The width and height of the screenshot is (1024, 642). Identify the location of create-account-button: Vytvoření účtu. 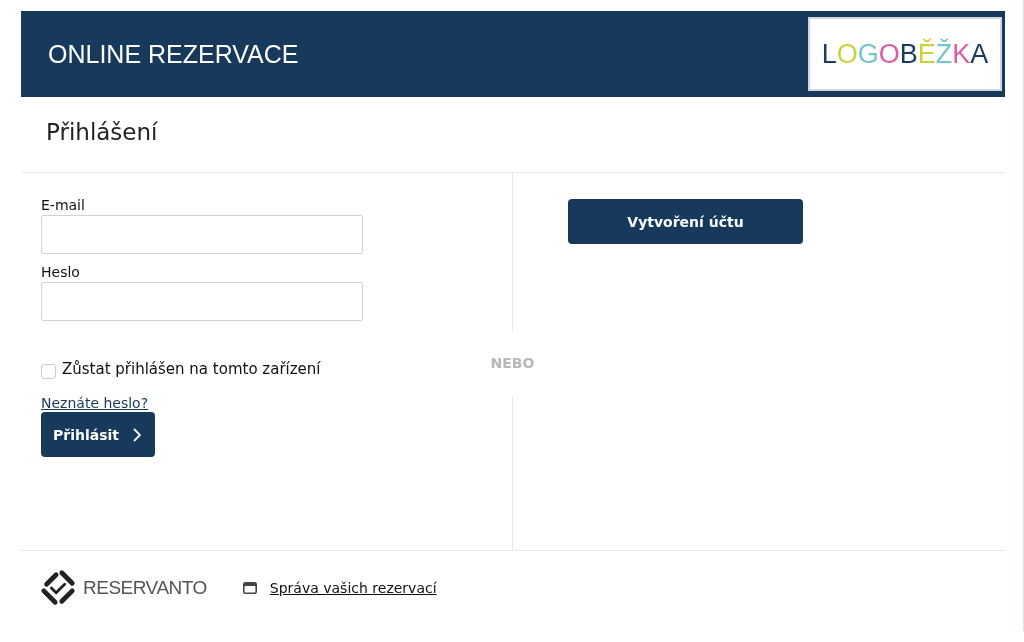
(685, 221).